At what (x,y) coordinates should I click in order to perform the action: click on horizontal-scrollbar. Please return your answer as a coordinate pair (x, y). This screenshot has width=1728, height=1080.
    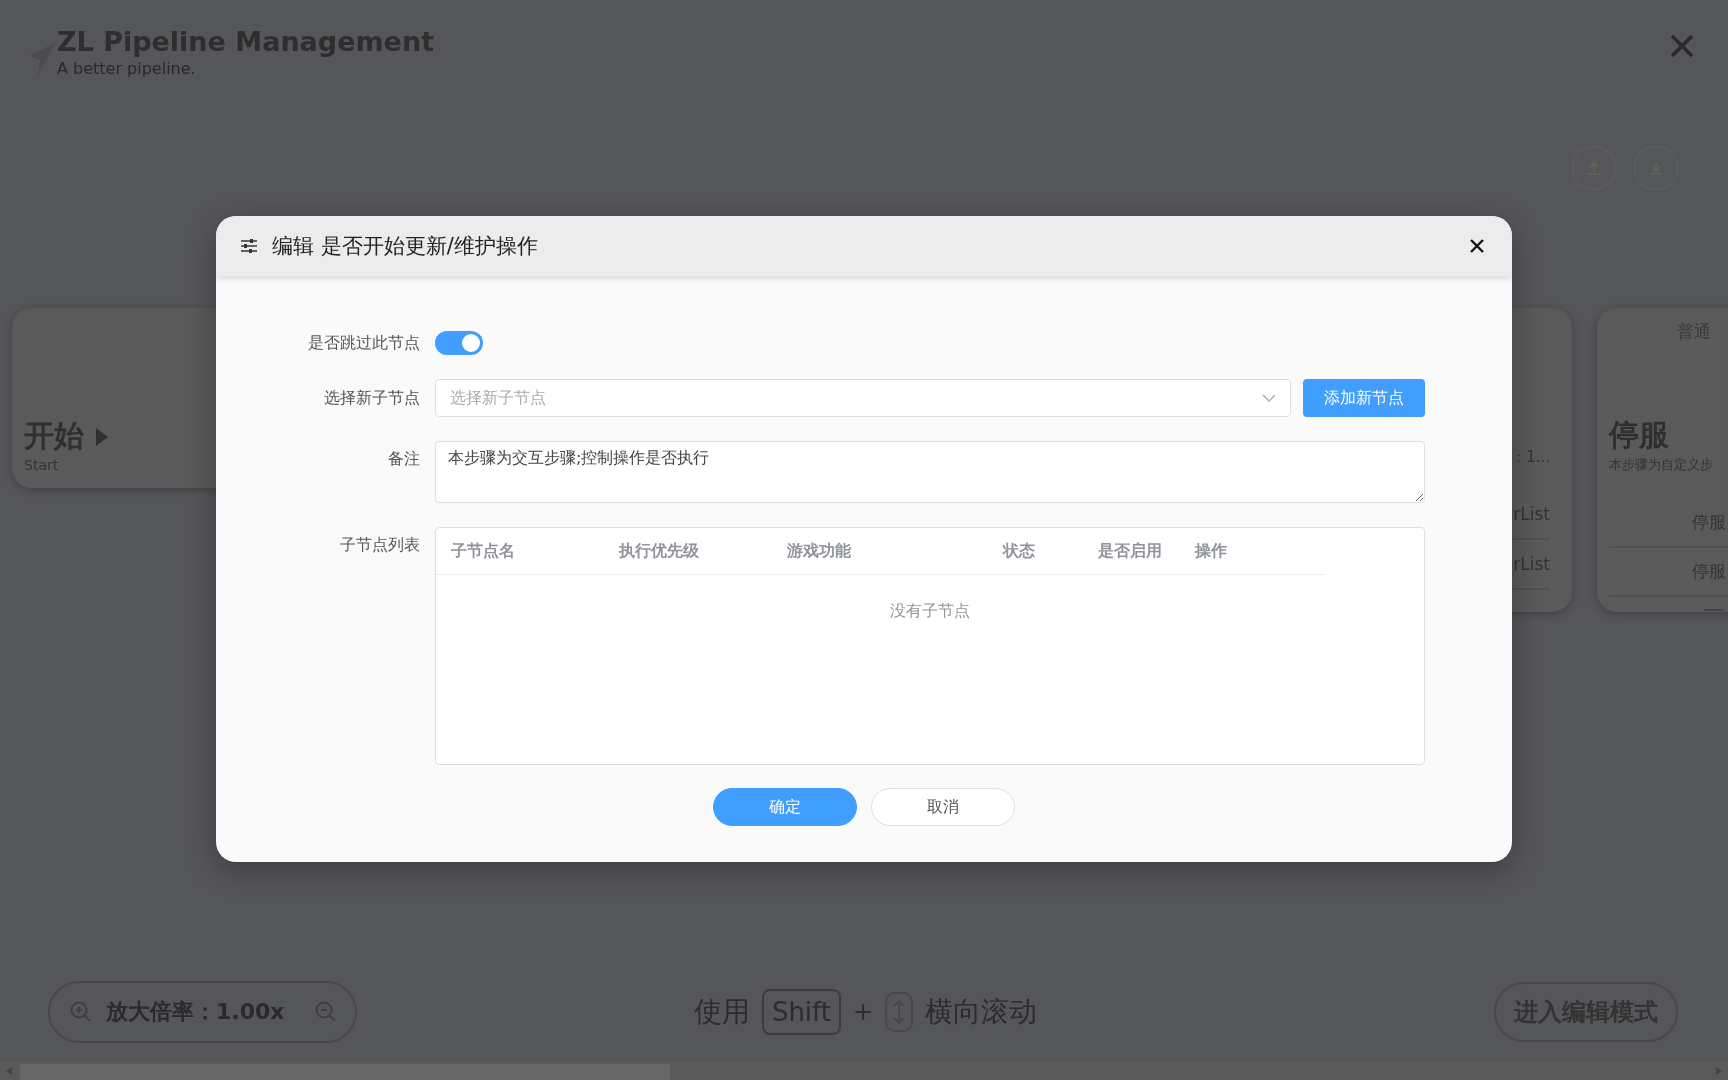
    Looking at the image, I should click on (864, 1071).